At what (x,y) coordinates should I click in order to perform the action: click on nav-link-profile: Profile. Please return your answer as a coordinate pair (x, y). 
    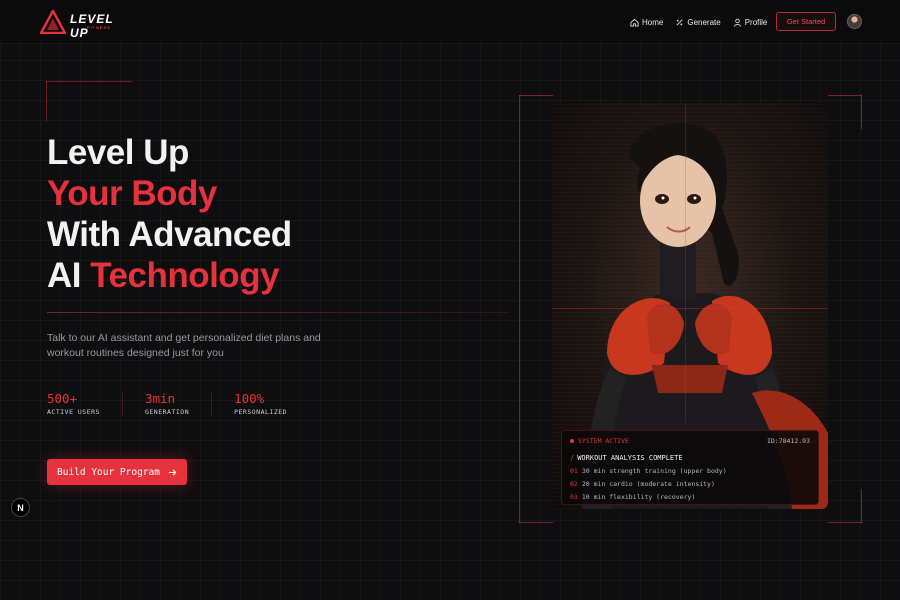
    Looking at the image, I should click on (750, 22).